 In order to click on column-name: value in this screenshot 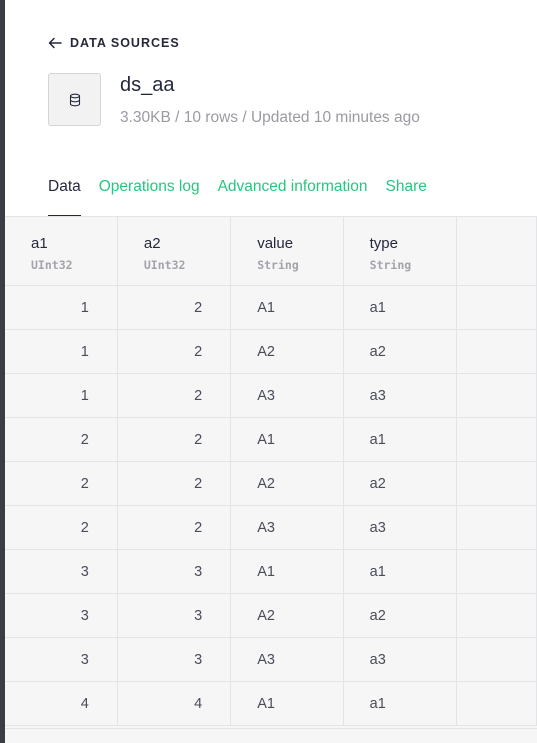, I will do `click(275, 243)`.